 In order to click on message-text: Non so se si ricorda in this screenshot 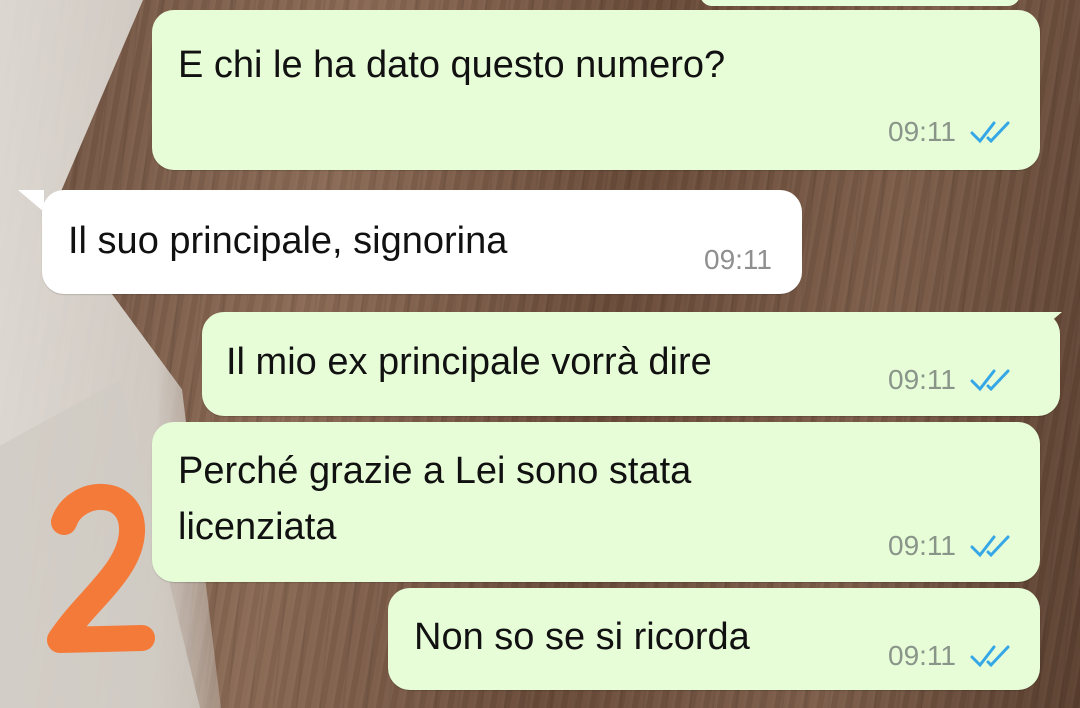, I will do `click(582, 637)`.